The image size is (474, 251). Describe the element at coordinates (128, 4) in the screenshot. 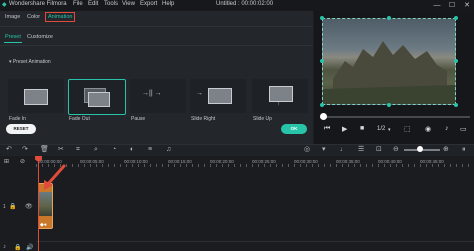

I see `menu-view: View` at that location.